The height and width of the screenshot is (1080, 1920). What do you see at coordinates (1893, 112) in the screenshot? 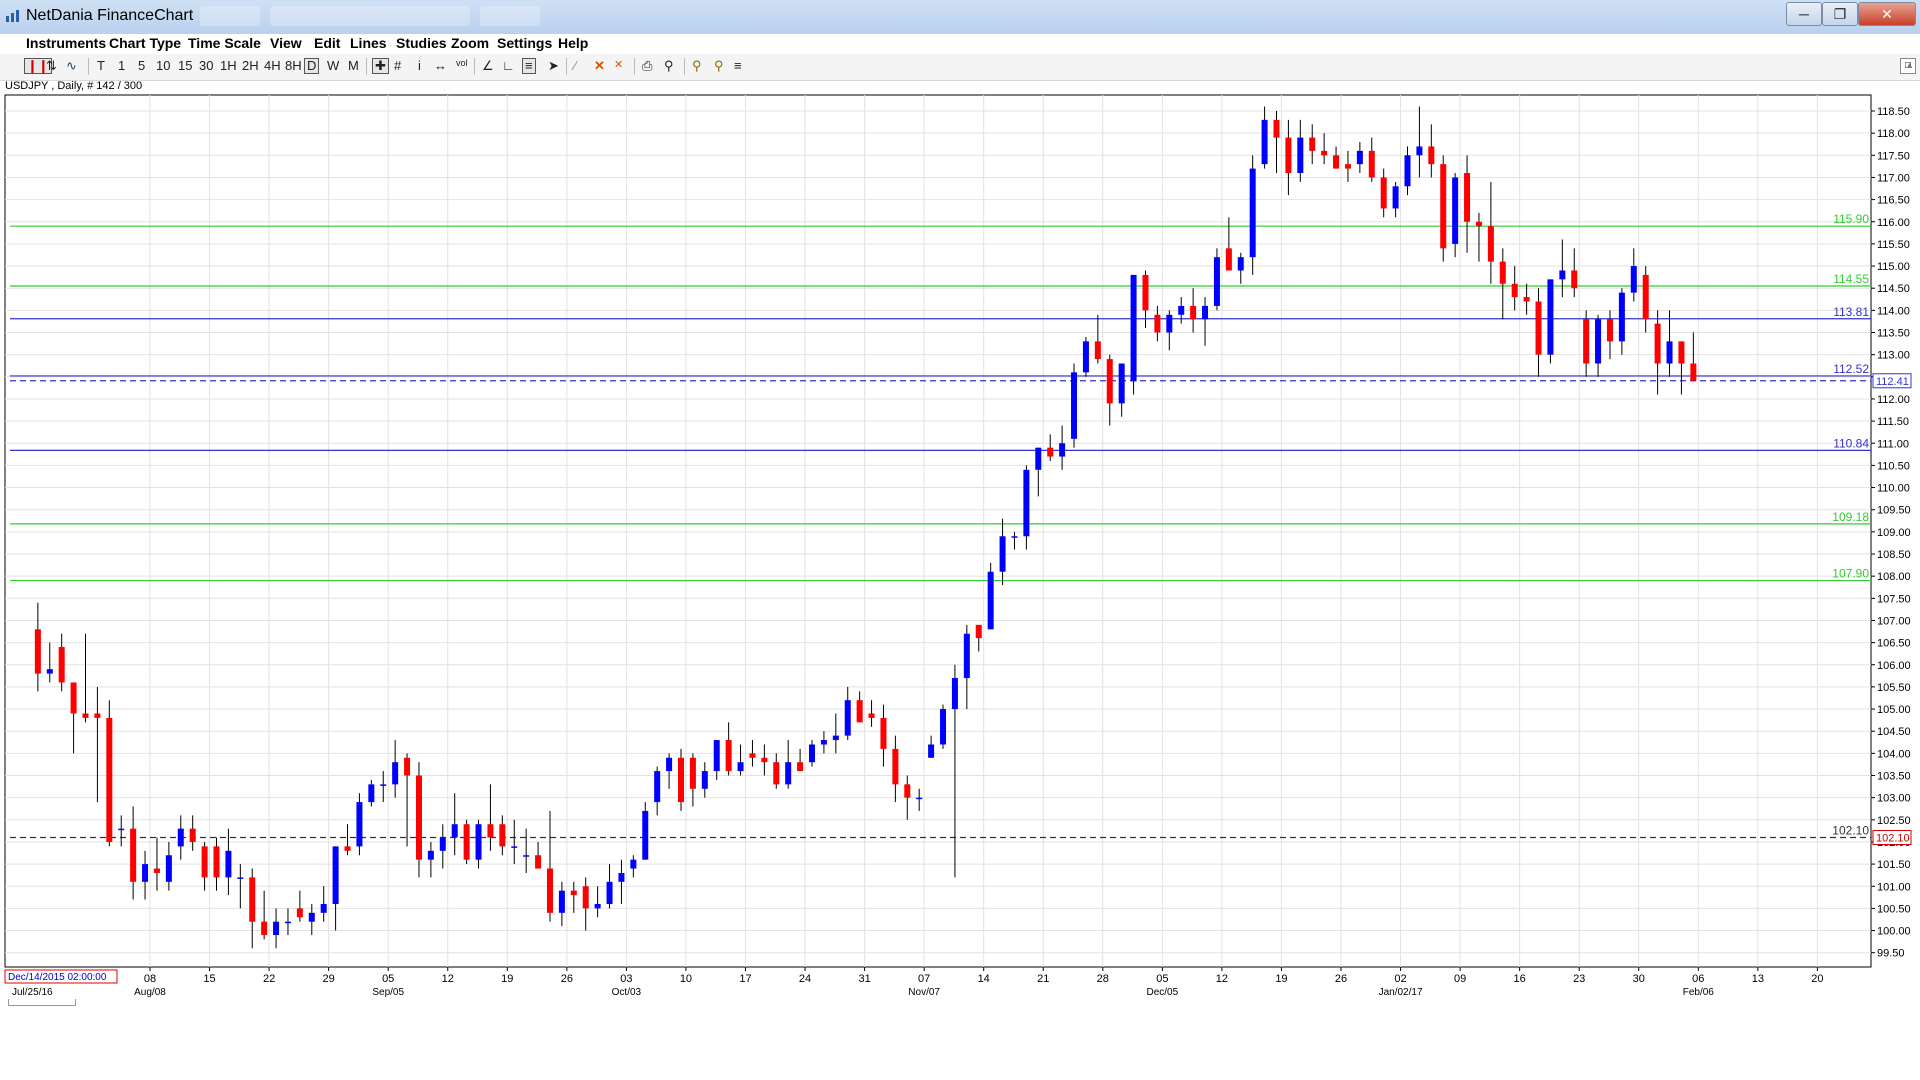
I see `y-tick-label: 118.50` at bounding box center [1893, 112].